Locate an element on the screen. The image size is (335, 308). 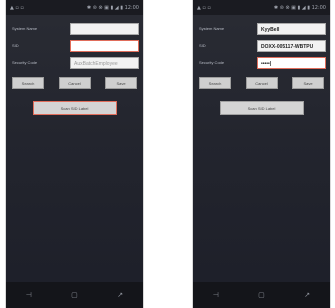
sid-field: DOXX-005117-WBTPU is located at coordinates (291, 45).